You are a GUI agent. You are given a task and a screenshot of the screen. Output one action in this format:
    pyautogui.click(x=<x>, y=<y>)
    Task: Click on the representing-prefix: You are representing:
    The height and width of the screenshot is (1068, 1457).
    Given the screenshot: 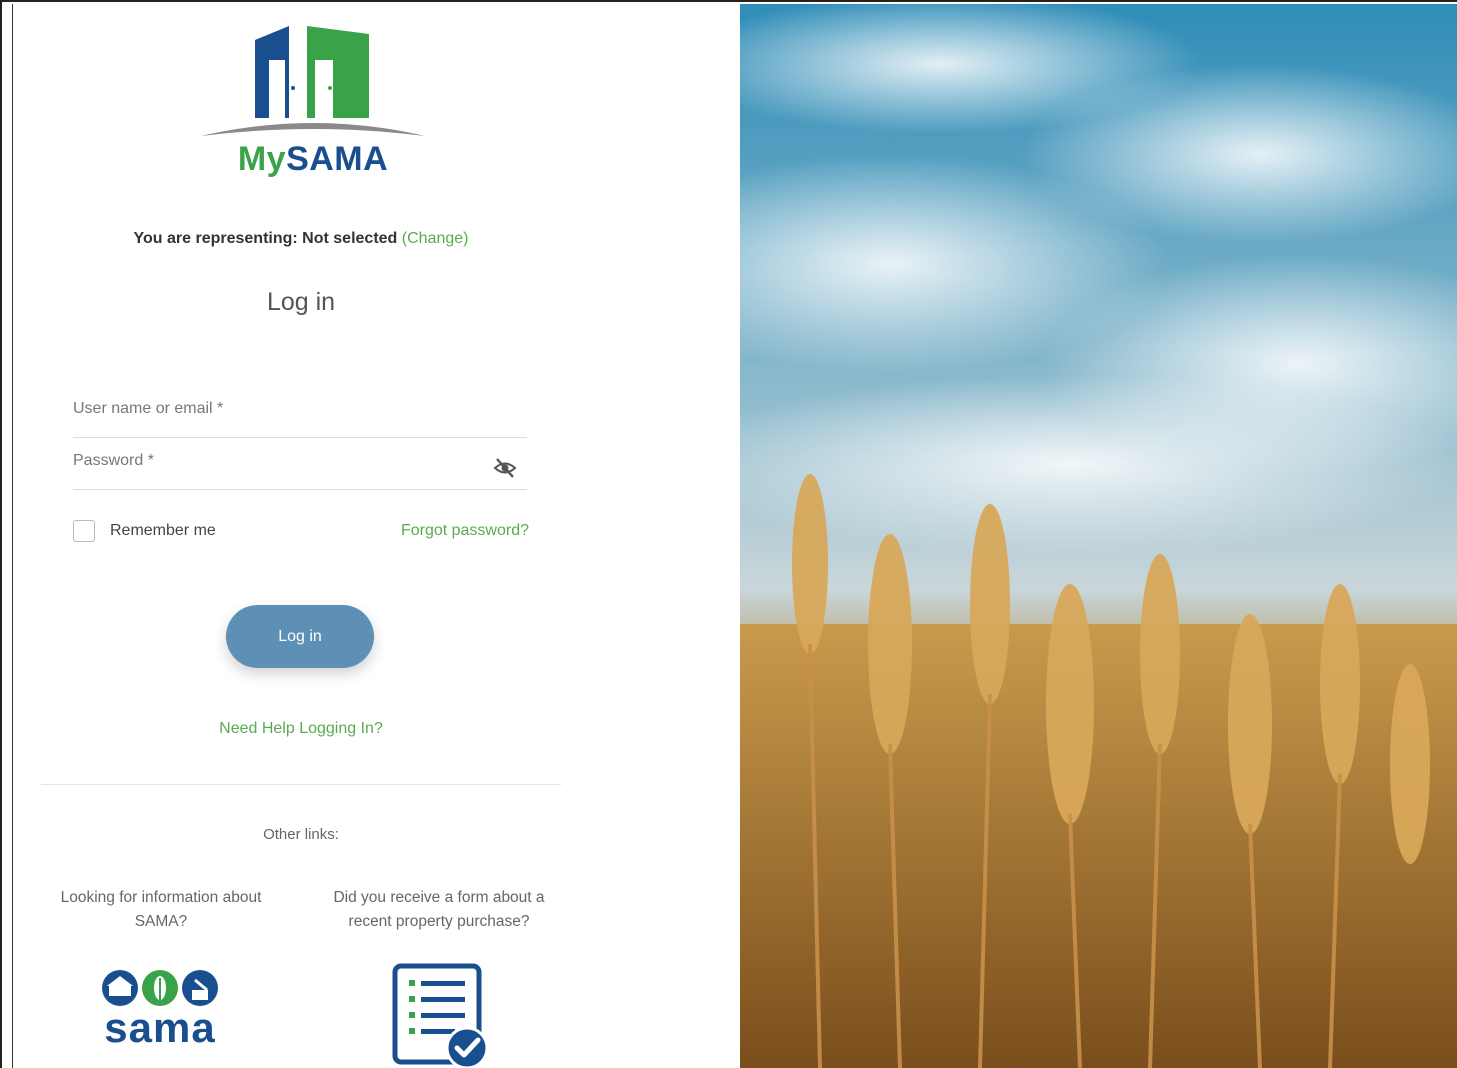 What is the action you would take?
    pyautogui.click(x=215, y=238)
    